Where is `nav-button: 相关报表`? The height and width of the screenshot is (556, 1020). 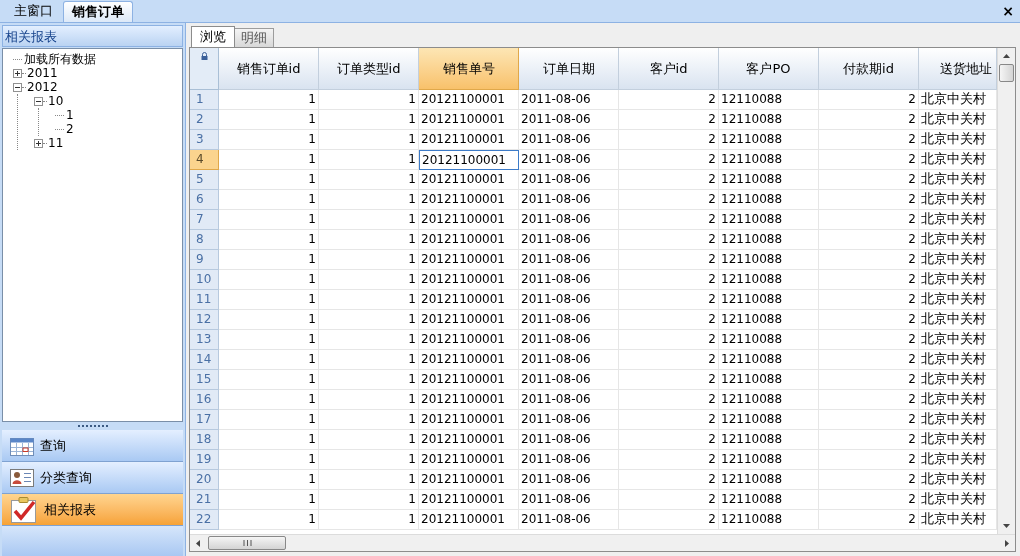
nav-button: 相关报表 is located at coordinates (92, 510).